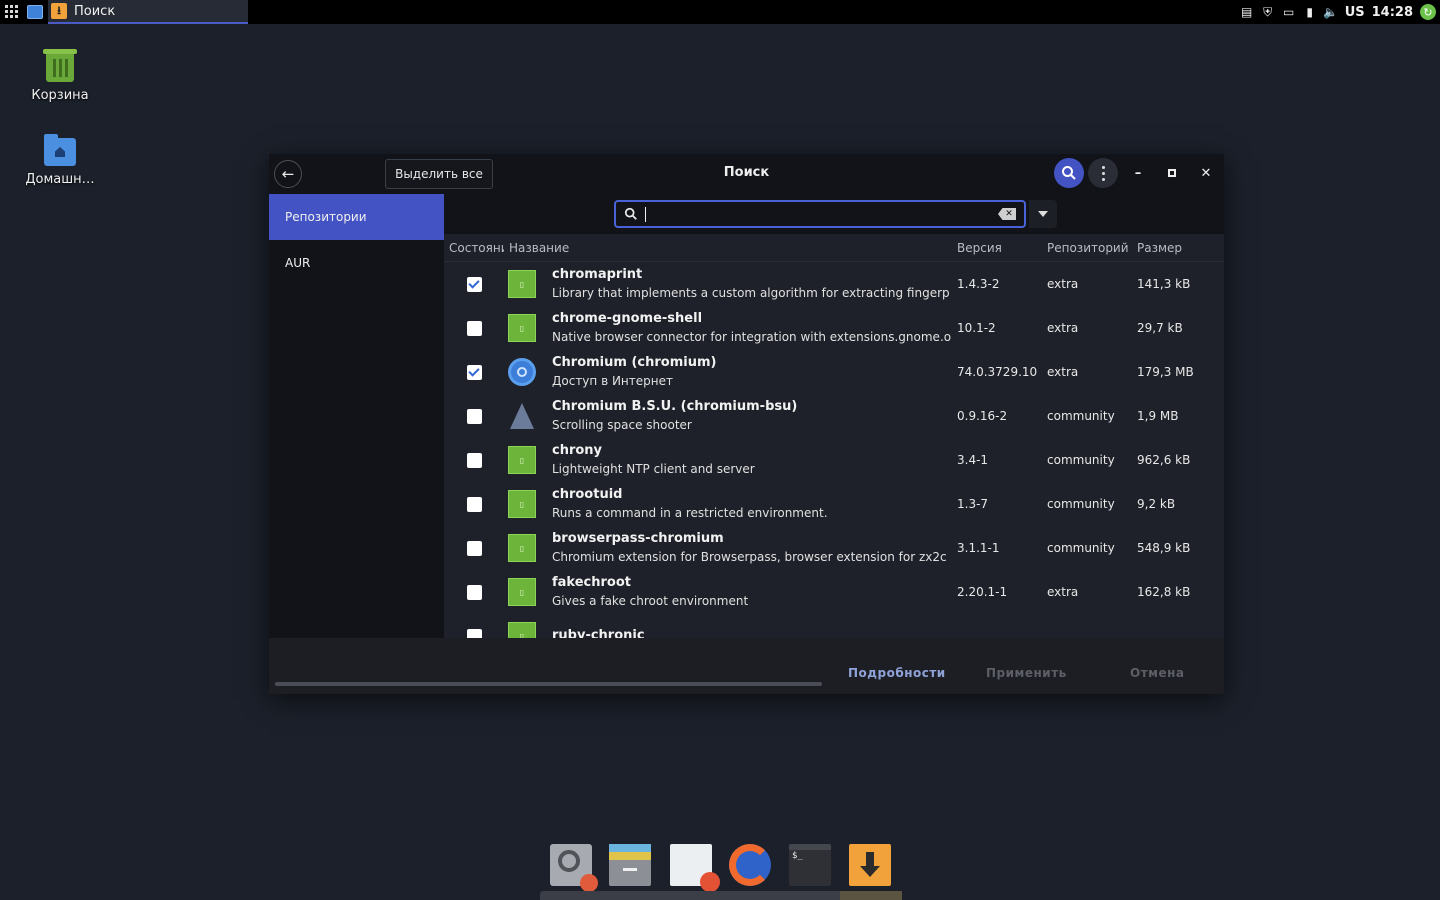  Describe the element at coordinates (1392, 12) in the screenshot. I see `clock: 14:28` at that location.